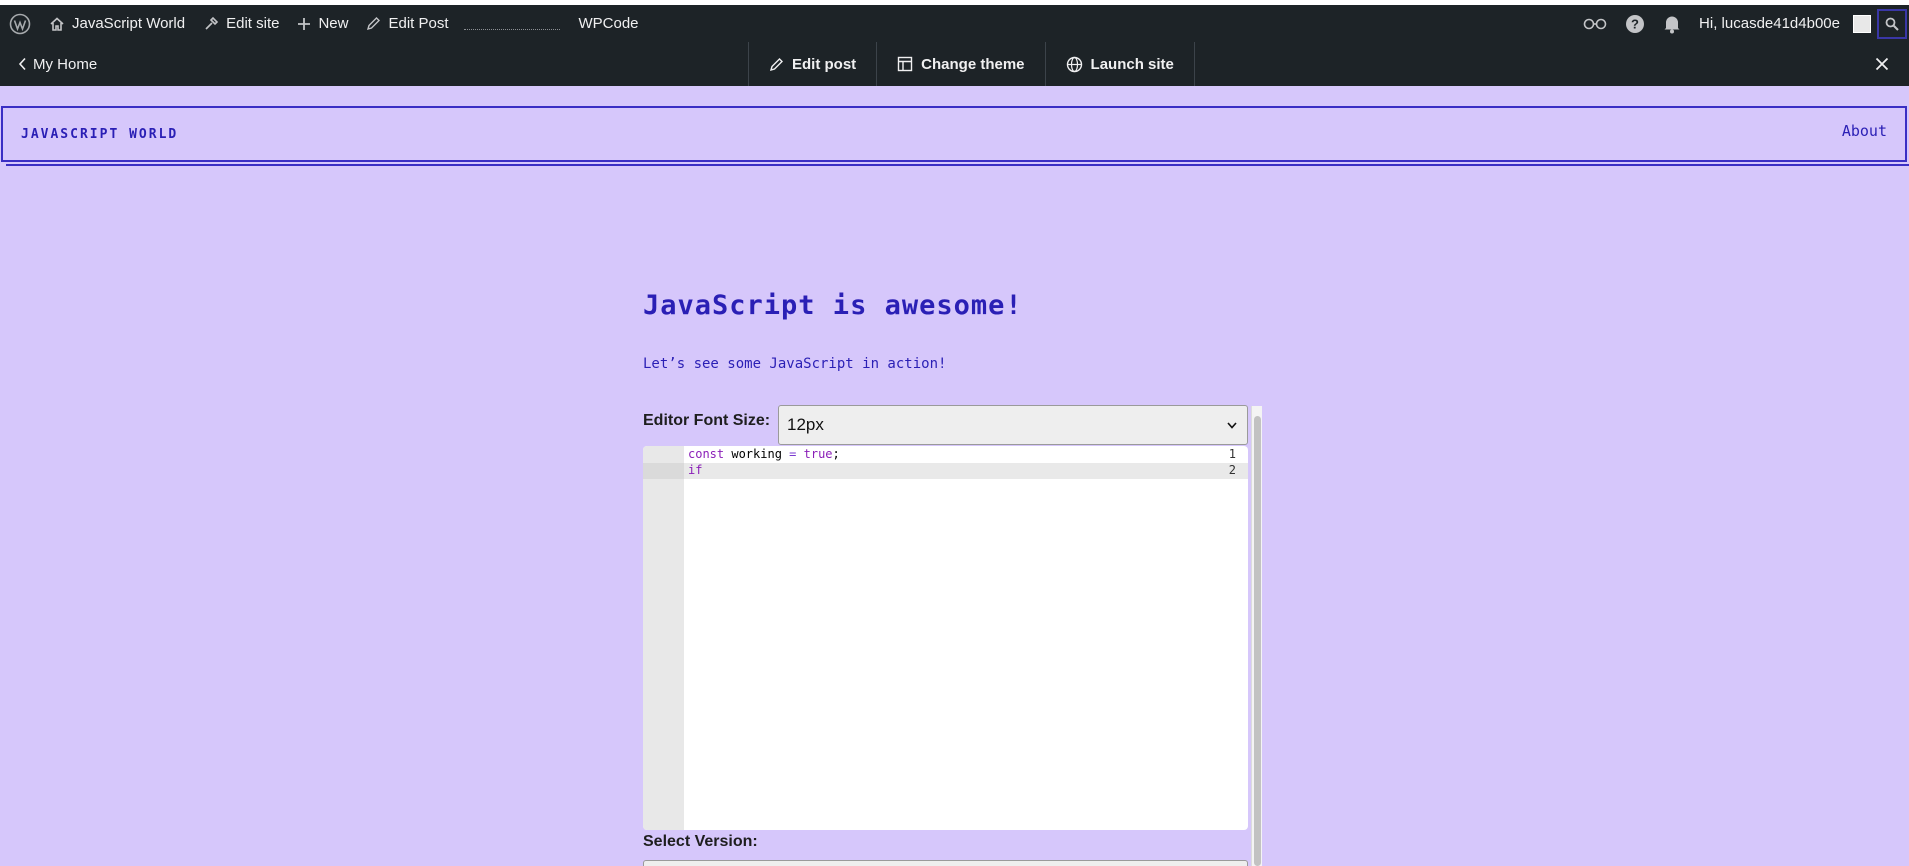 This screenshot has width=1909, height=866. What do you see at coordinates (1862, 23) in the screenshot?
I see `avatar` at bounding box center [1862, 23].